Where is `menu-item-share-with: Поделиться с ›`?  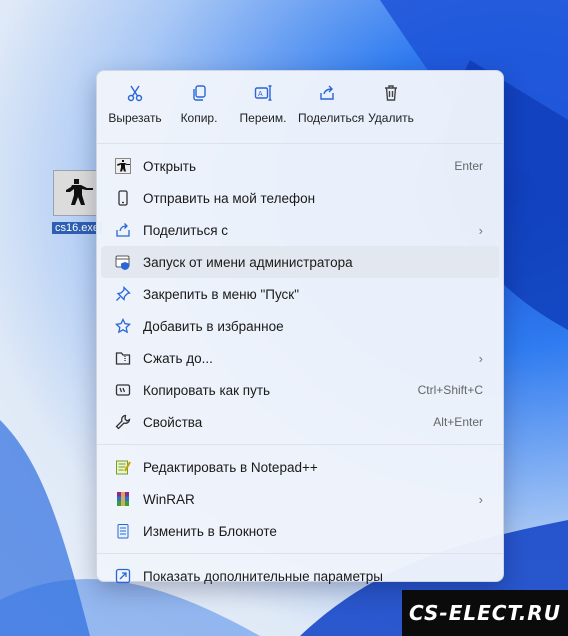
menu-item-share-with: Поделиться с › is located at coordinates (300, 230).